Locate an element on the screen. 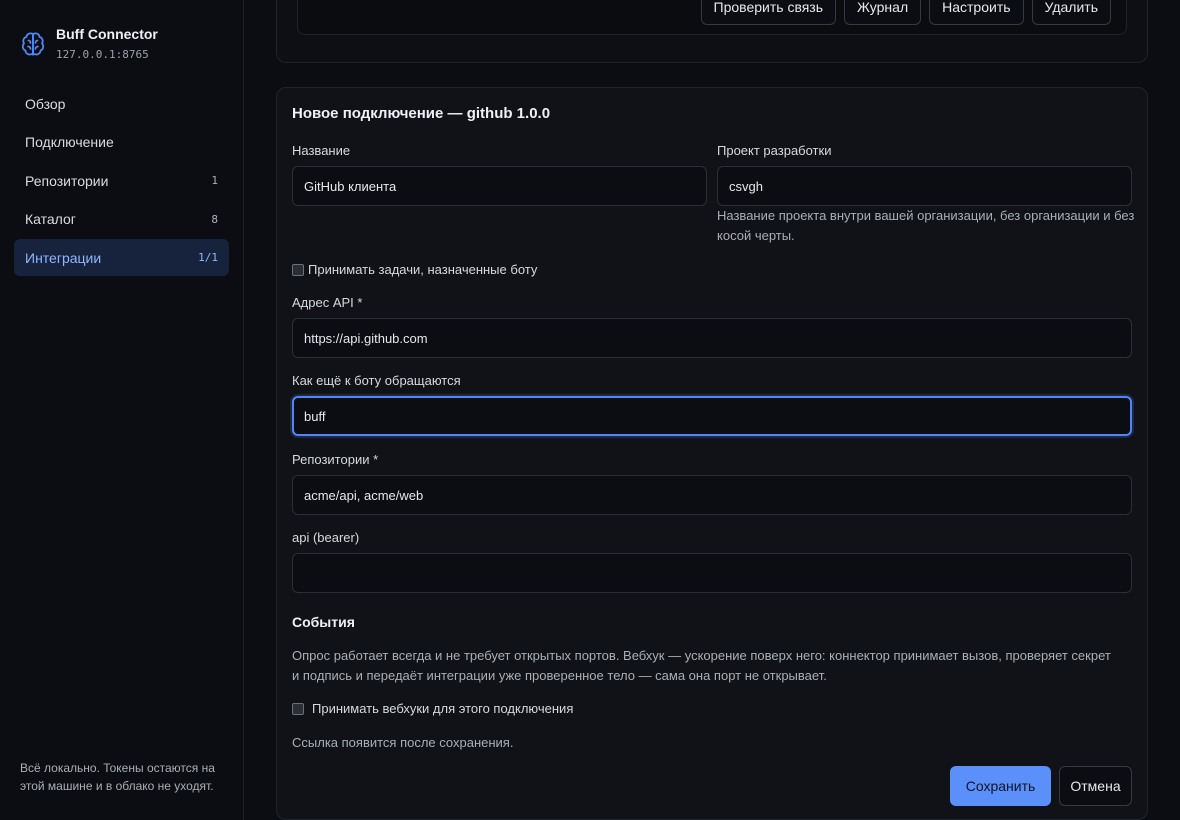 Image resolution: width=1180 pixels, height=820 pixels. bearer-token-input is located at coordinates (712, 573).